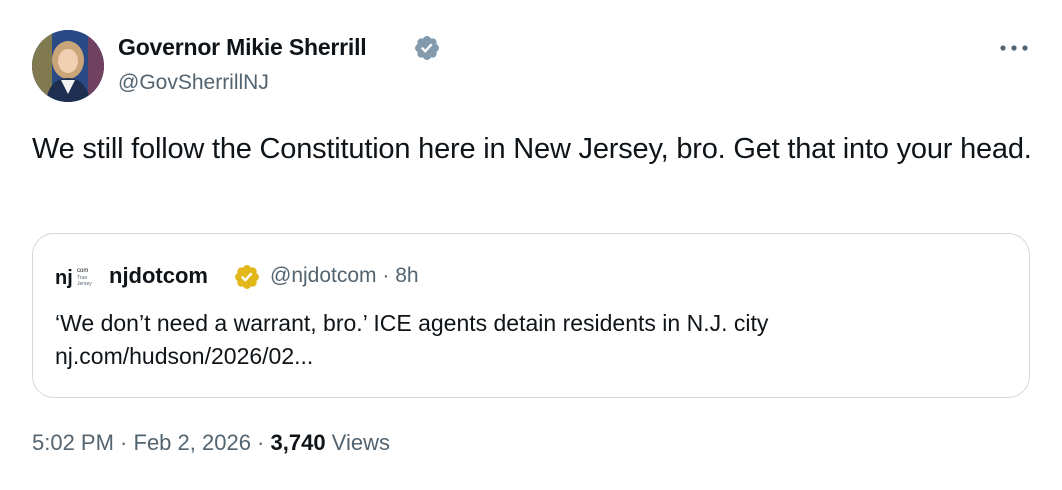 The height and width of the screenshot is (490, 1062). I want to click on tweet-date: Feb 2, 2026, so click(192, 442).